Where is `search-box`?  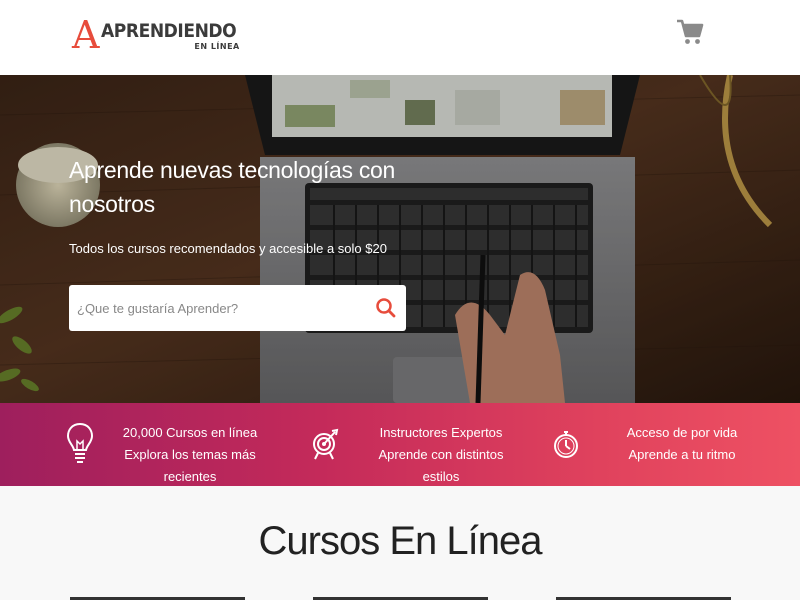
search-box is located at coordinates (237, 308).